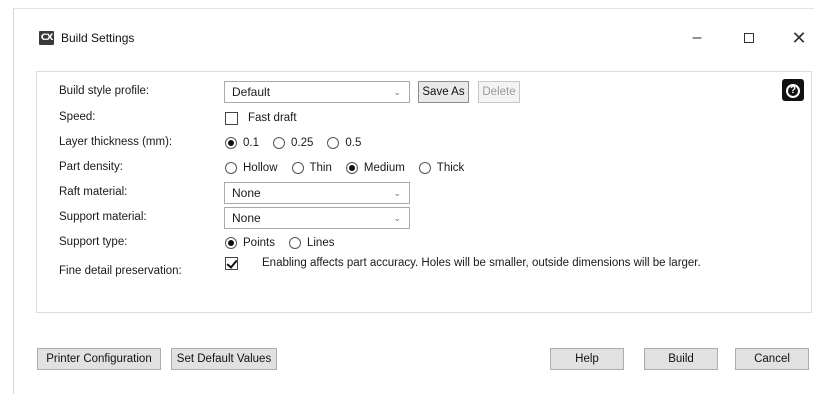 The image size is (814, 394). I want to click on part-density-radio-thin, so click(297, 168).